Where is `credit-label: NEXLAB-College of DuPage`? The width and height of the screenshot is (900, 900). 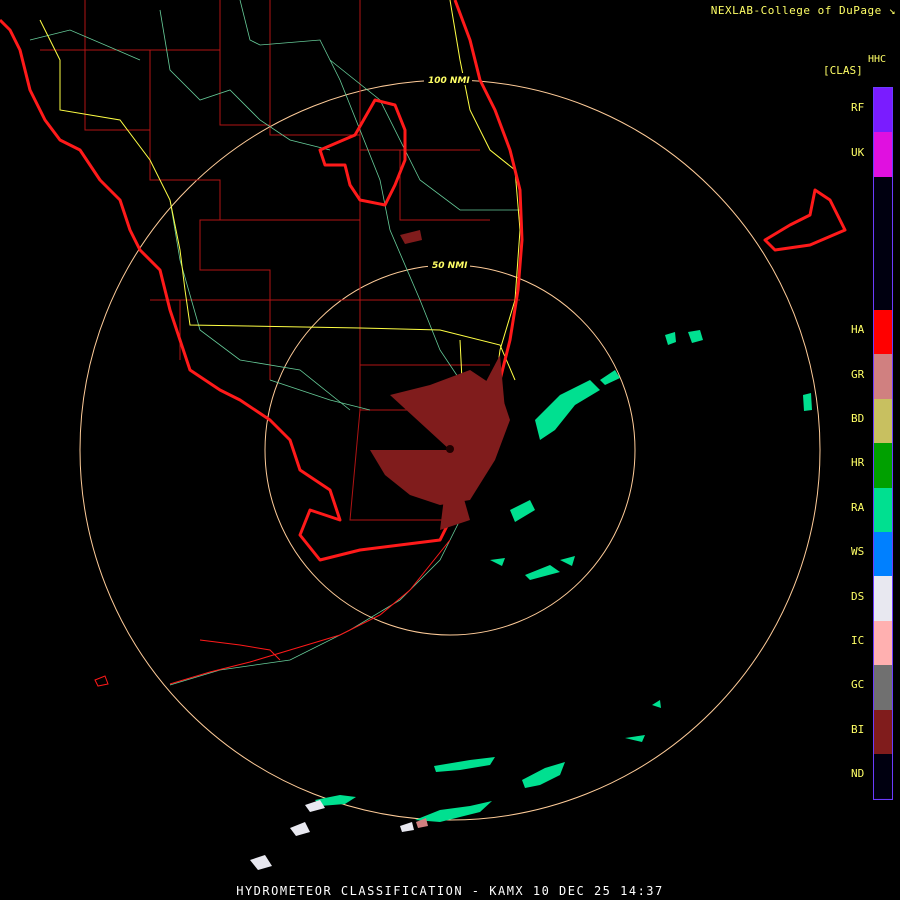
credit-label: NEXLAB-College of DuPage is located at coordinates (796, 10).